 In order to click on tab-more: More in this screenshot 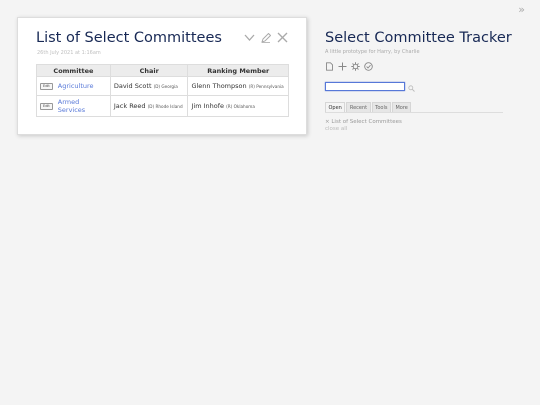, I will do `click(401, 107)`.